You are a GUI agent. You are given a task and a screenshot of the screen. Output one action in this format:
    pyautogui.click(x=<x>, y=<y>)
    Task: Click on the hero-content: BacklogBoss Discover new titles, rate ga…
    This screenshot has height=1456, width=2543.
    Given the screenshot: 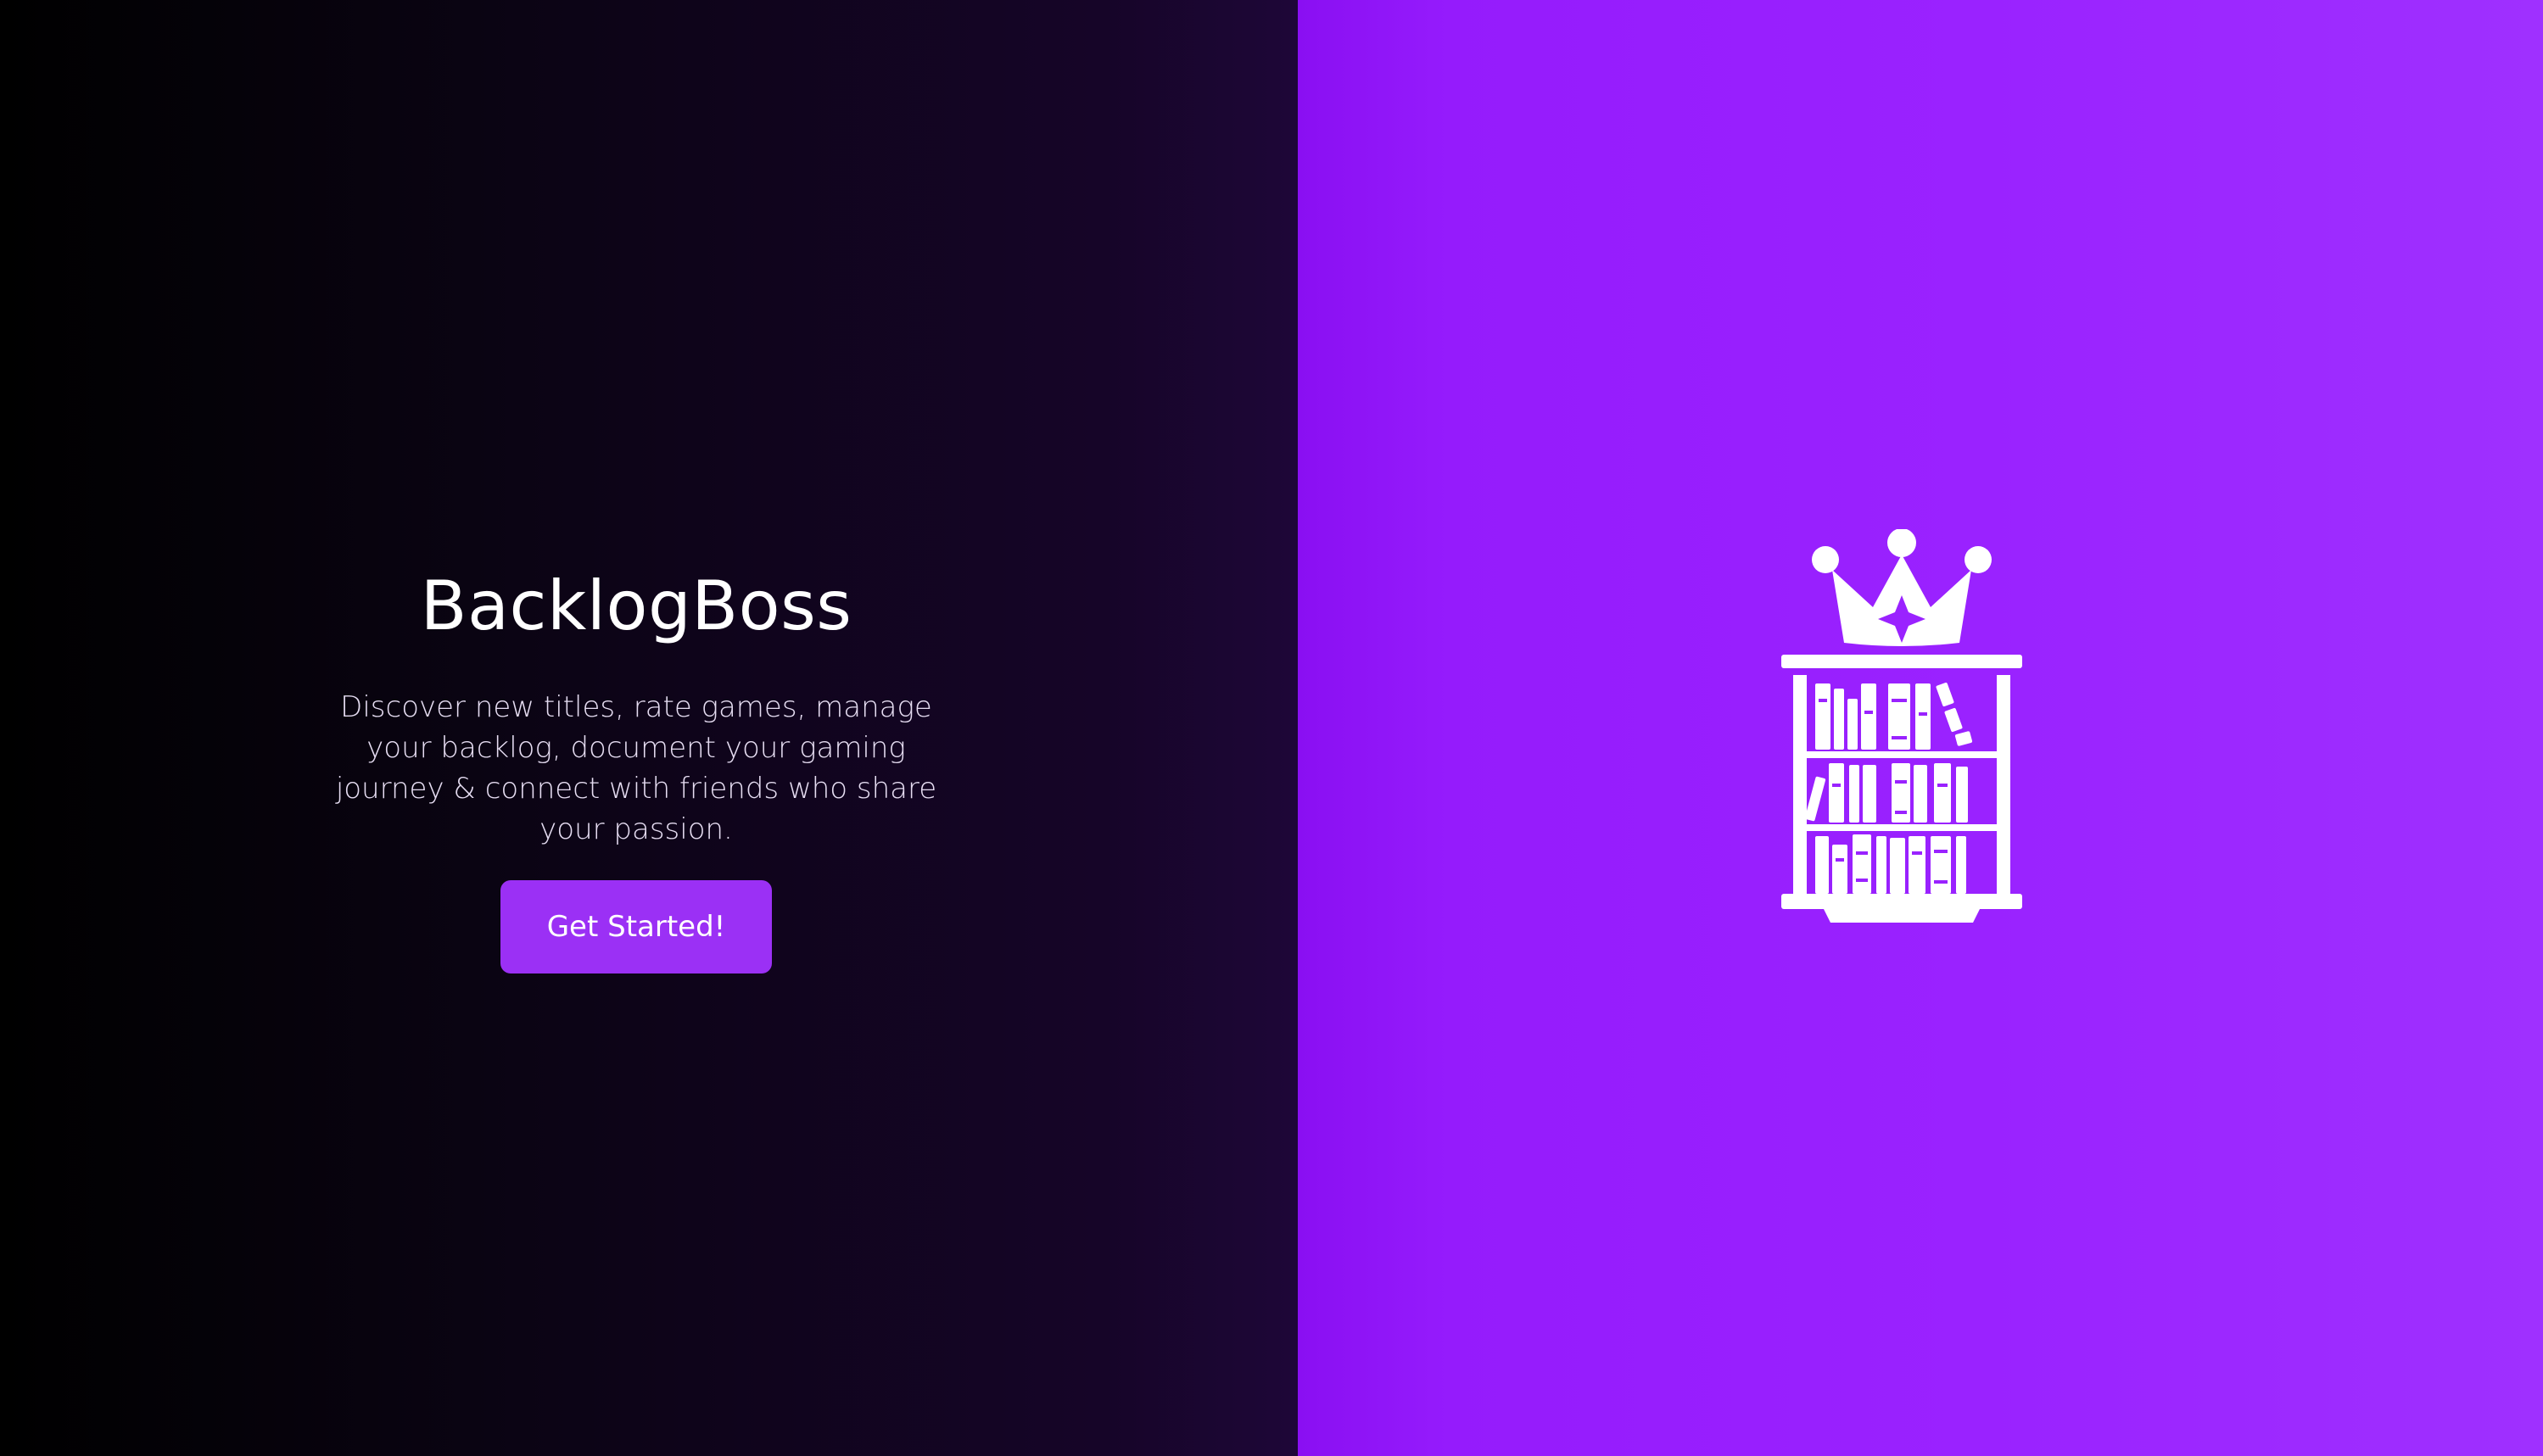 What is the action you would take?
    pyautogui.click(x=636, y=766)
    